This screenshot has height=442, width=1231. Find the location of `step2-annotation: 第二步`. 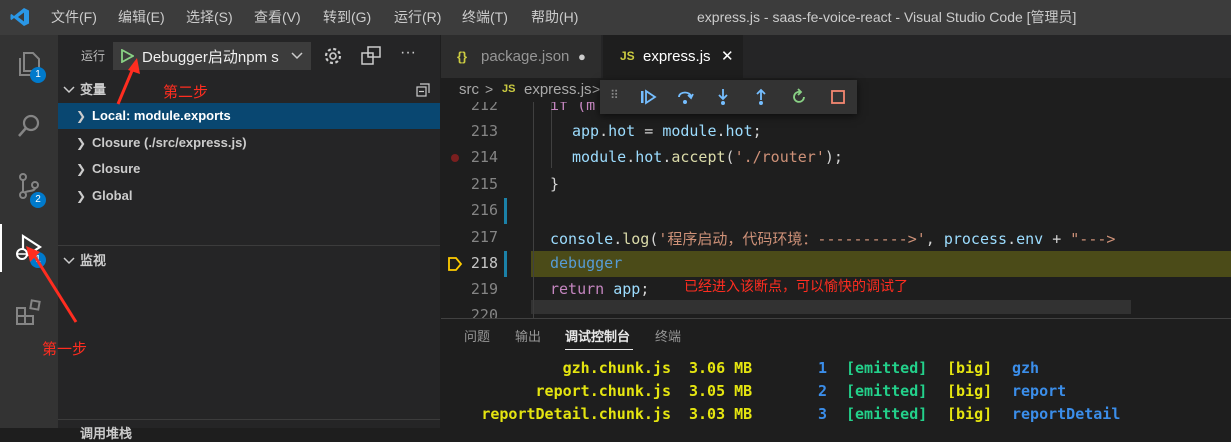

step2-annotation: 第二步 is located at coordinates (186, 92).